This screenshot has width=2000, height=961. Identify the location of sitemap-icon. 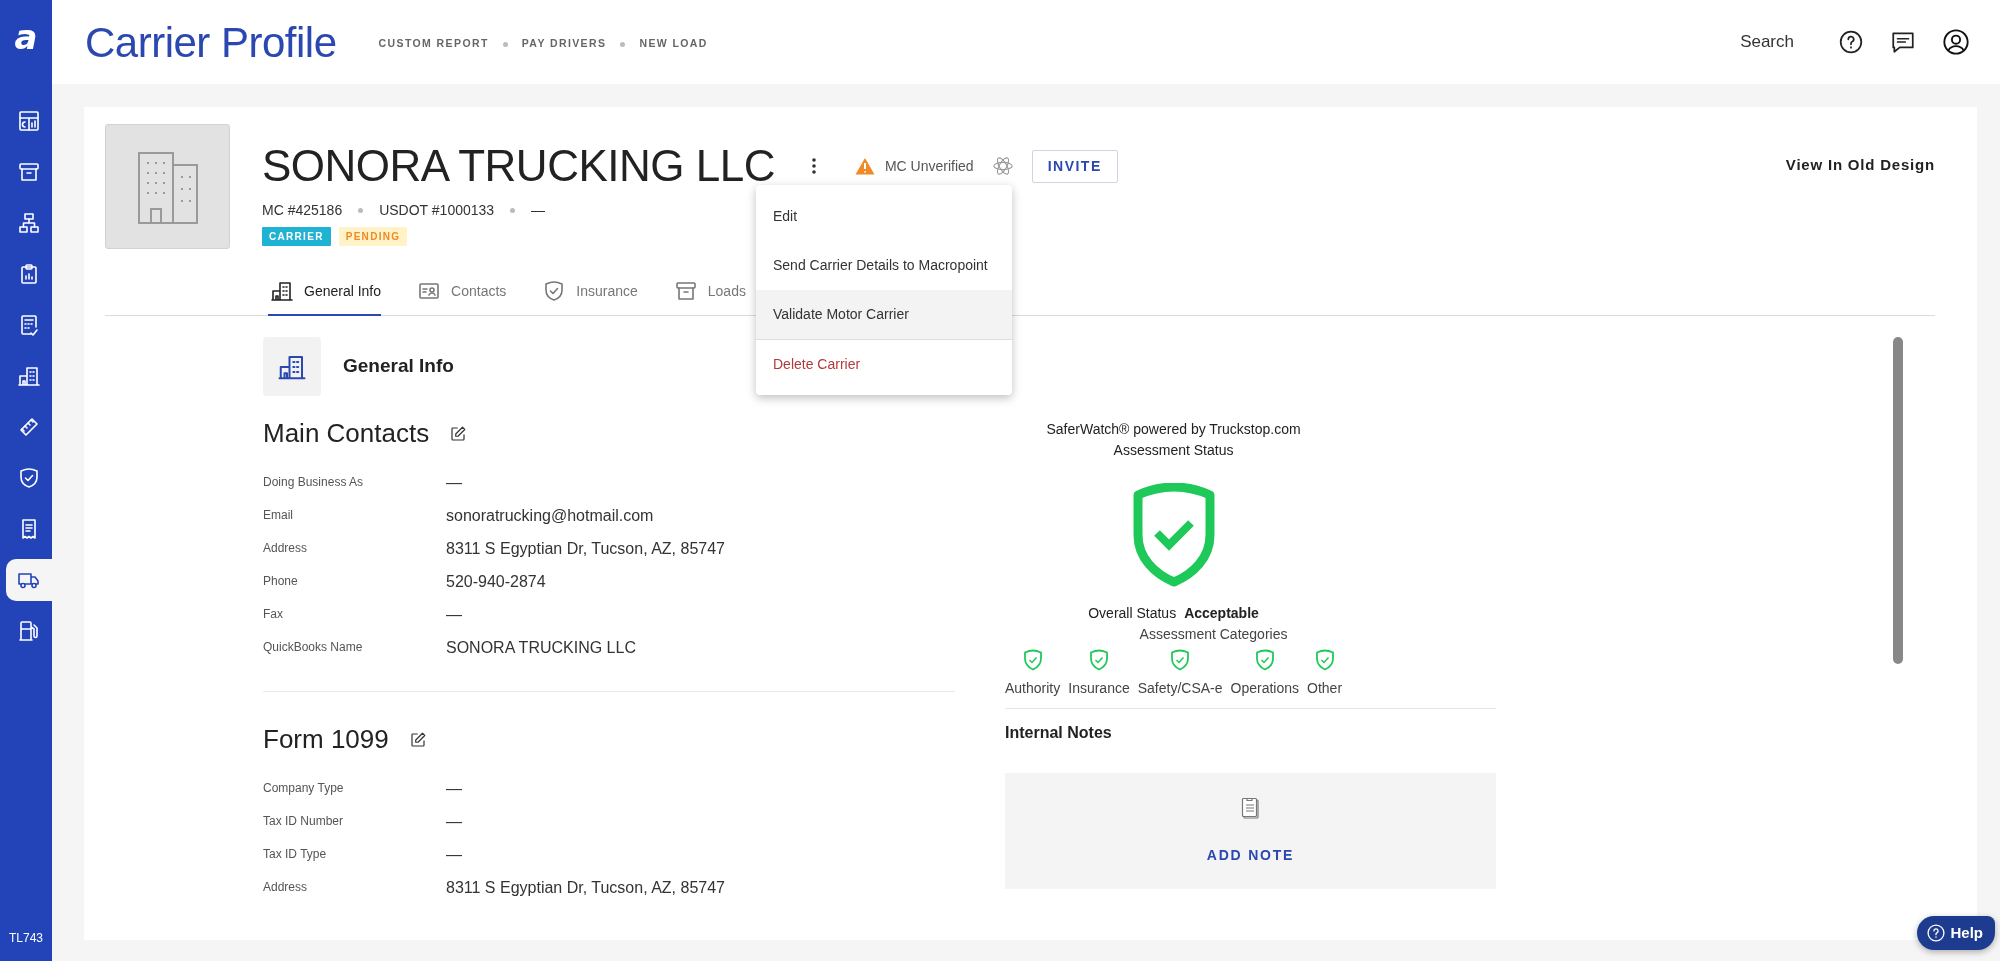
(29, 223).